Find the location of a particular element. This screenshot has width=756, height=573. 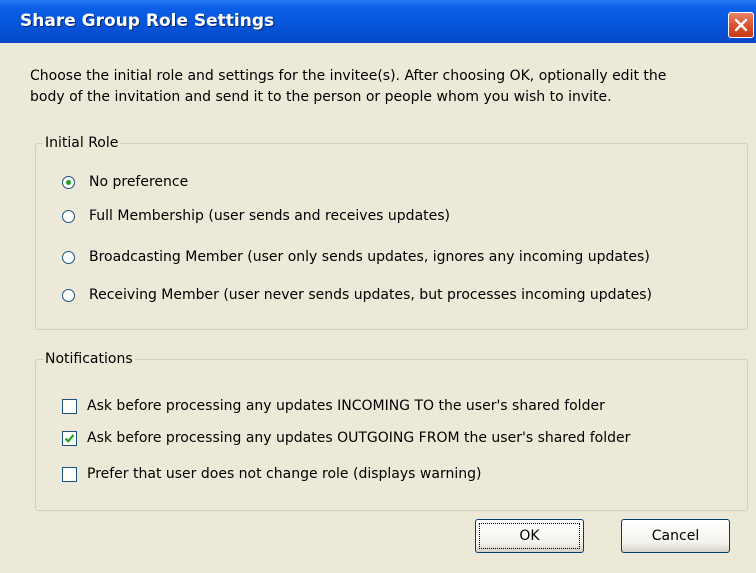

title-bar: Share Group Role Settings is located at coordinates (378, 21).